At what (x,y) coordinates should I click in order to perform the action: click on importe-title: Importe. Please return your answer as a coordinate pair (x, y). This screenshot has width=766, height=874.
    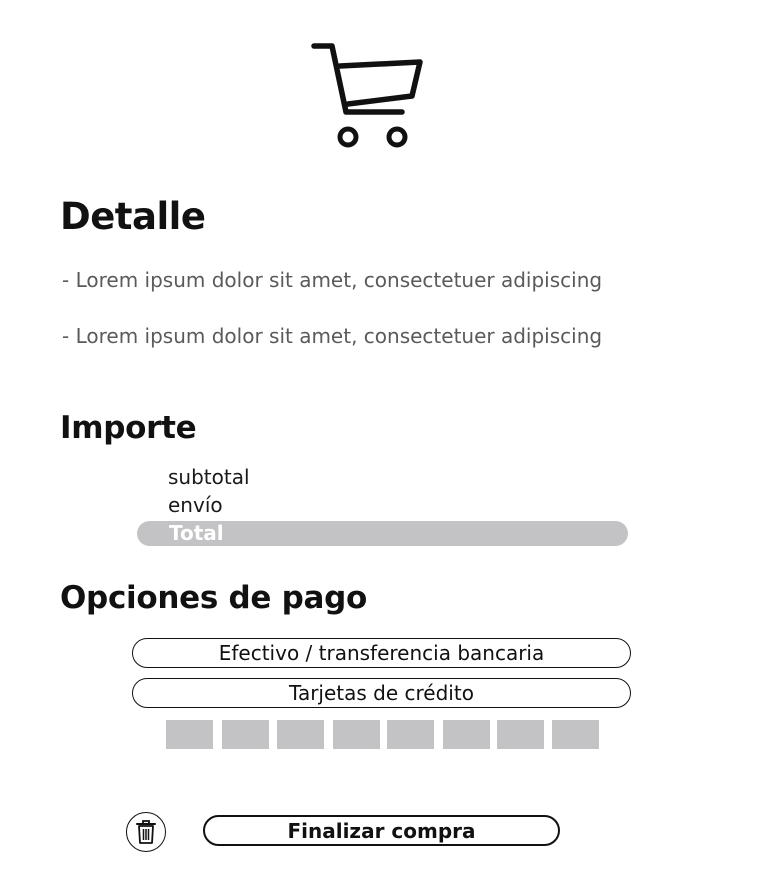
    Looking at the image, I should click on (128, 428).